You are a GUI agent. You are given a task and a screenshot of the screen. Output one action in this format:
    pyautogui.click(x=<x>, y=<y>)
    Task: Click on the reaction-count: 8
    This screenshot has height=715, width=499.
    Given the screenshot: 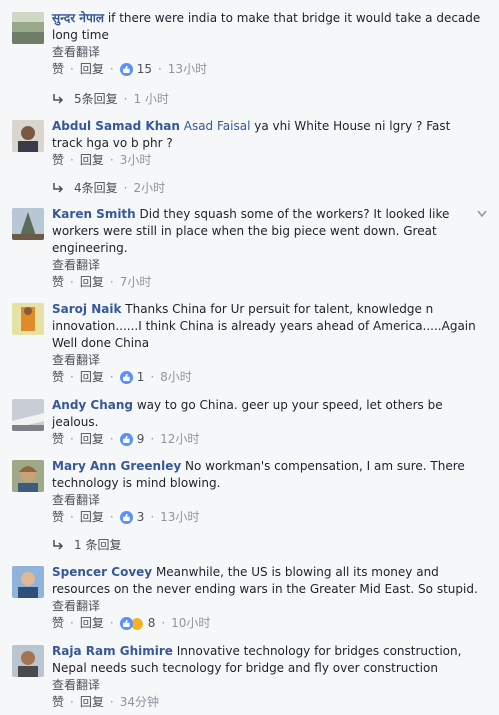 What is the action you would take?
    pyautogui.click(x=152, y=623)
    